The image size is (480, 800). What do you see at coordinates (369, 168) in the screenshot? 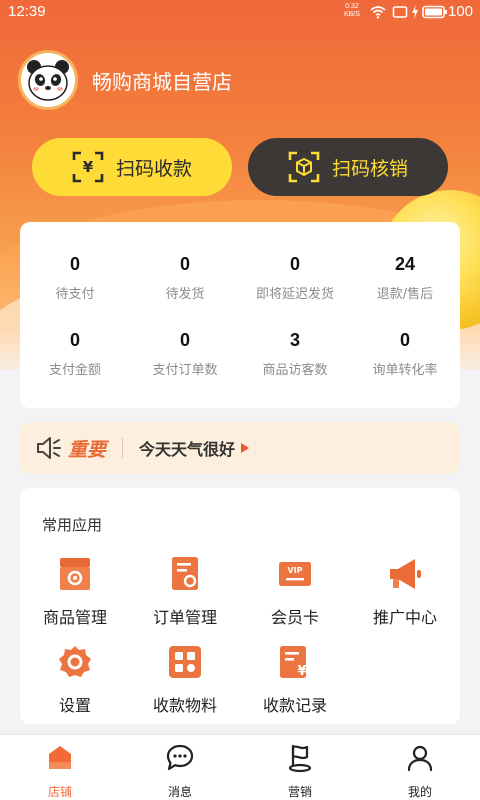
I see `scan-verify-label: 扫码核销` at bounding box center [369, 168].